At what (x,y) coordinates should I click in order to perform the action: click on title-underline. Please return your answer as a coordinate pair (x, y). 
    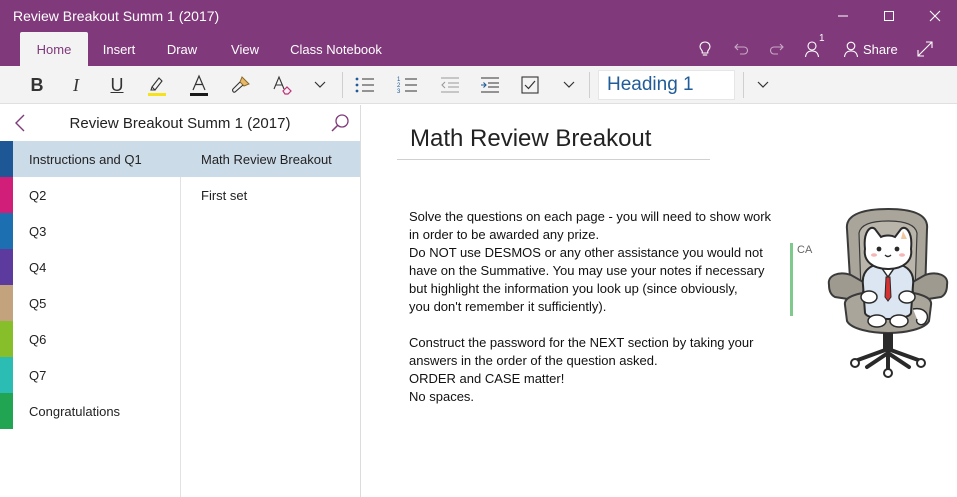
    Looking at the image, I should click on (553, 159).